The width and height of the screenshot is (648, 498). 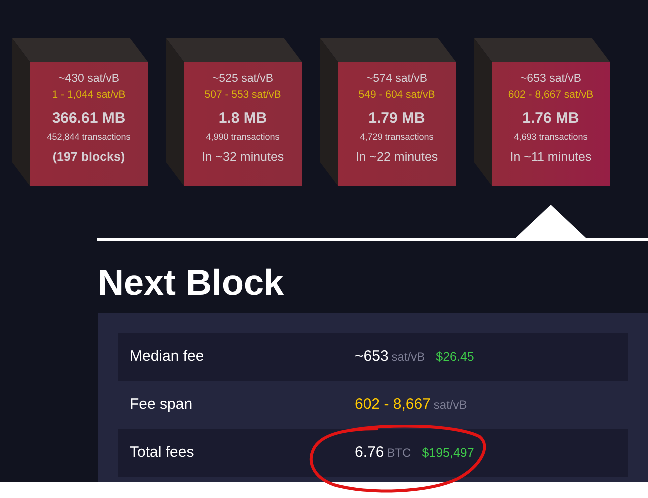 I want to click on section-title: Next Block, so click(x=192, y=283).